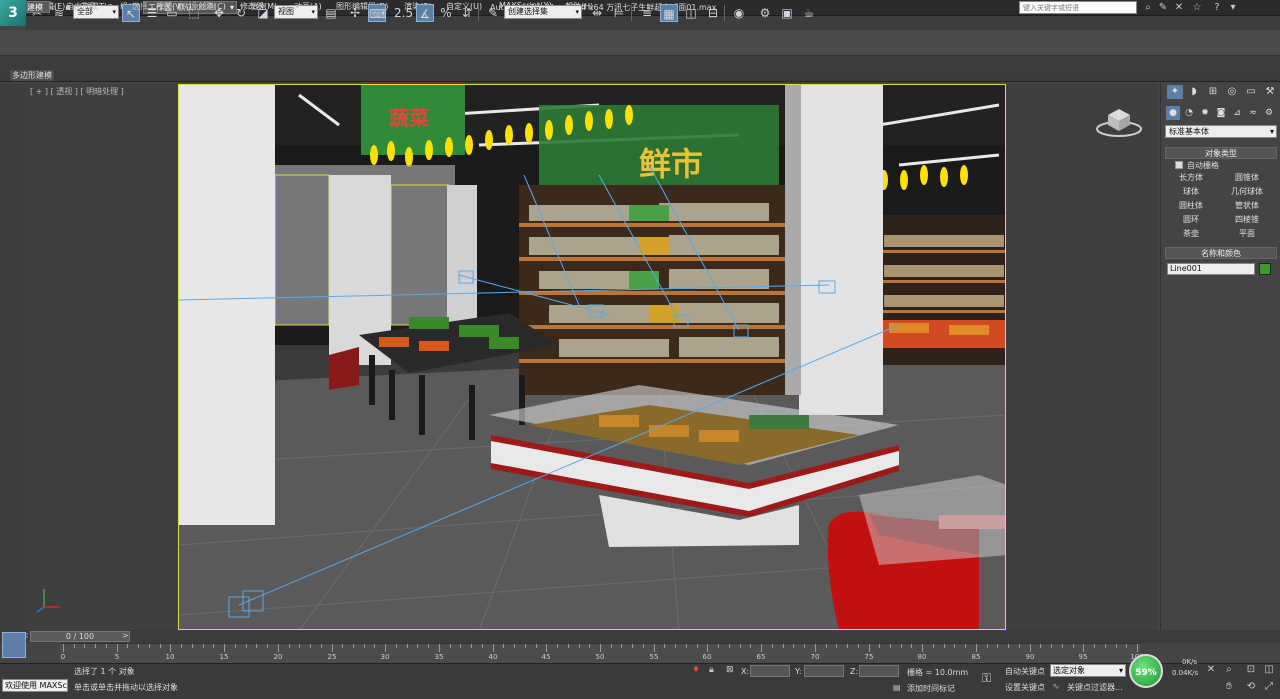  Describe the element at coordinates (377, 13) in the screenshot. I see `keyboard-shortcut-override-icon: ⌨` at that location.